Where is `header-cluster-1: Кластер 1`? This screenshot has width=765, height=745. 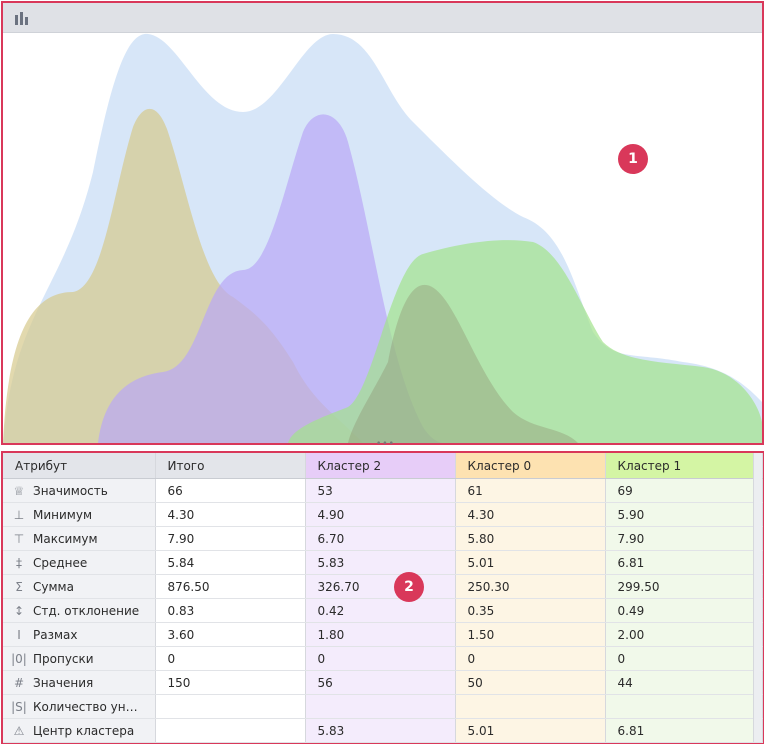 header-cluster-1: Кластер 1 is located at coordinates (684, 466).